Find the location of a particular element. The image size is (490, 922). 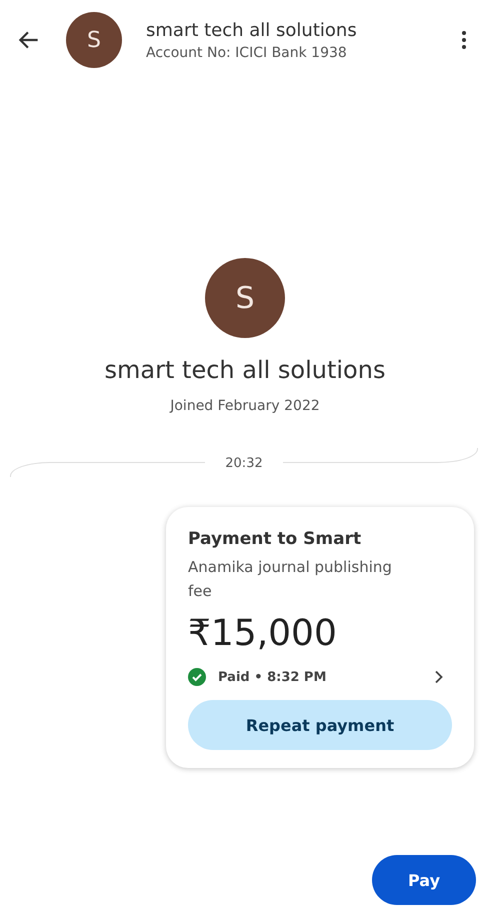

contact-name: smart tech all solutions is located at coordinates (252, 30).